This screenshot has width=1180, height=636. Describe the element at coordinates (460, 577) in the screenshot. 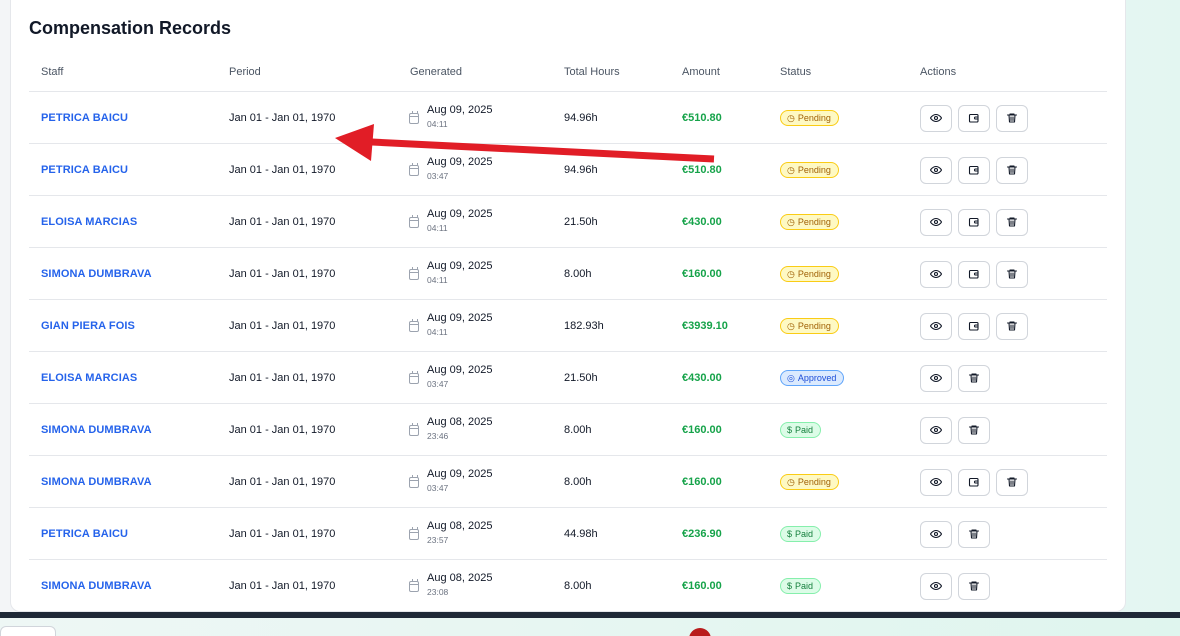

I see `generated-date: Aug 08, 2025` at that location.